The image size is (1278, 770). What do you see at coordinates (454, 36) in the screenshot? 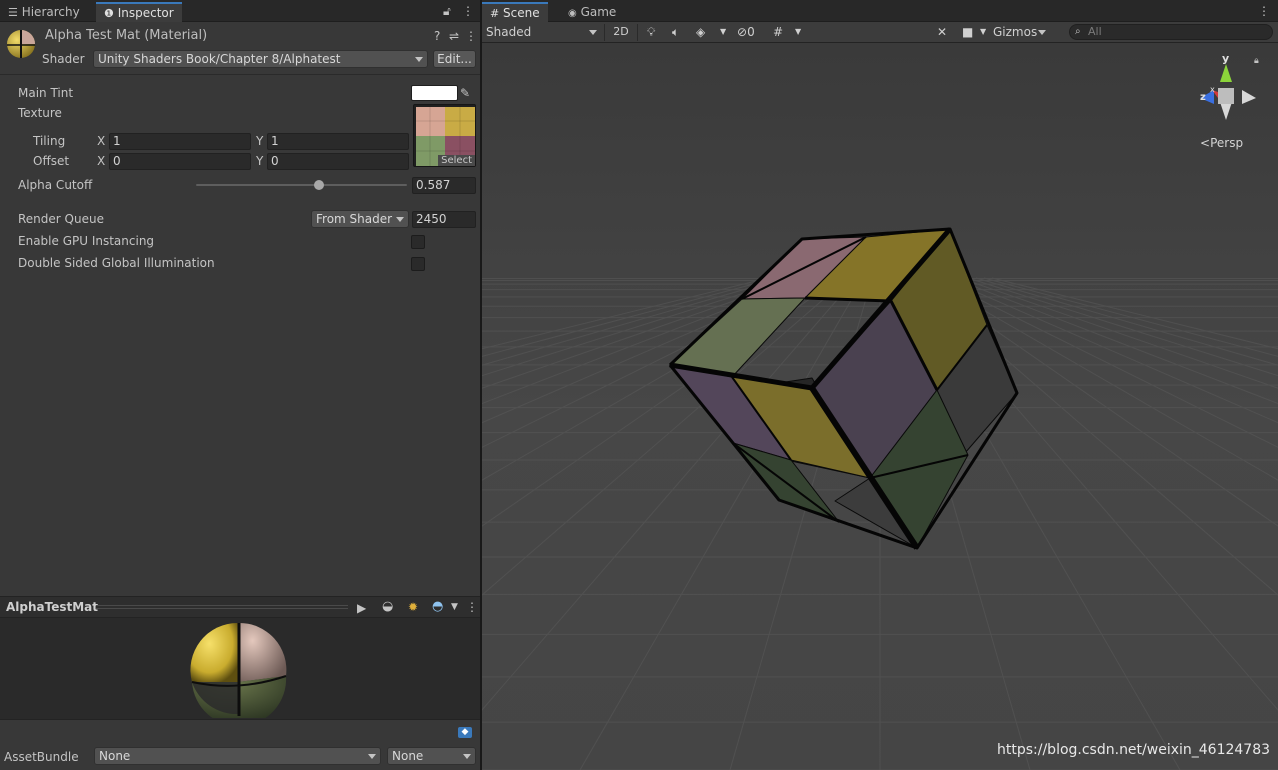
I see `preset-icon: ⇌` at bounding box center [454, 36].